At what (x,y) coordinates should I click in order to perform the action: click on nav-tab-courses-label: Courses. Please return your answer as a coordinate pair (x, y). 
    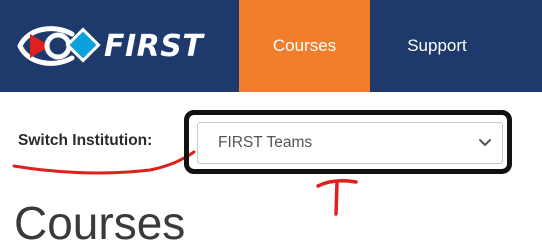
    Looking at the image, I should click on (304, 45).